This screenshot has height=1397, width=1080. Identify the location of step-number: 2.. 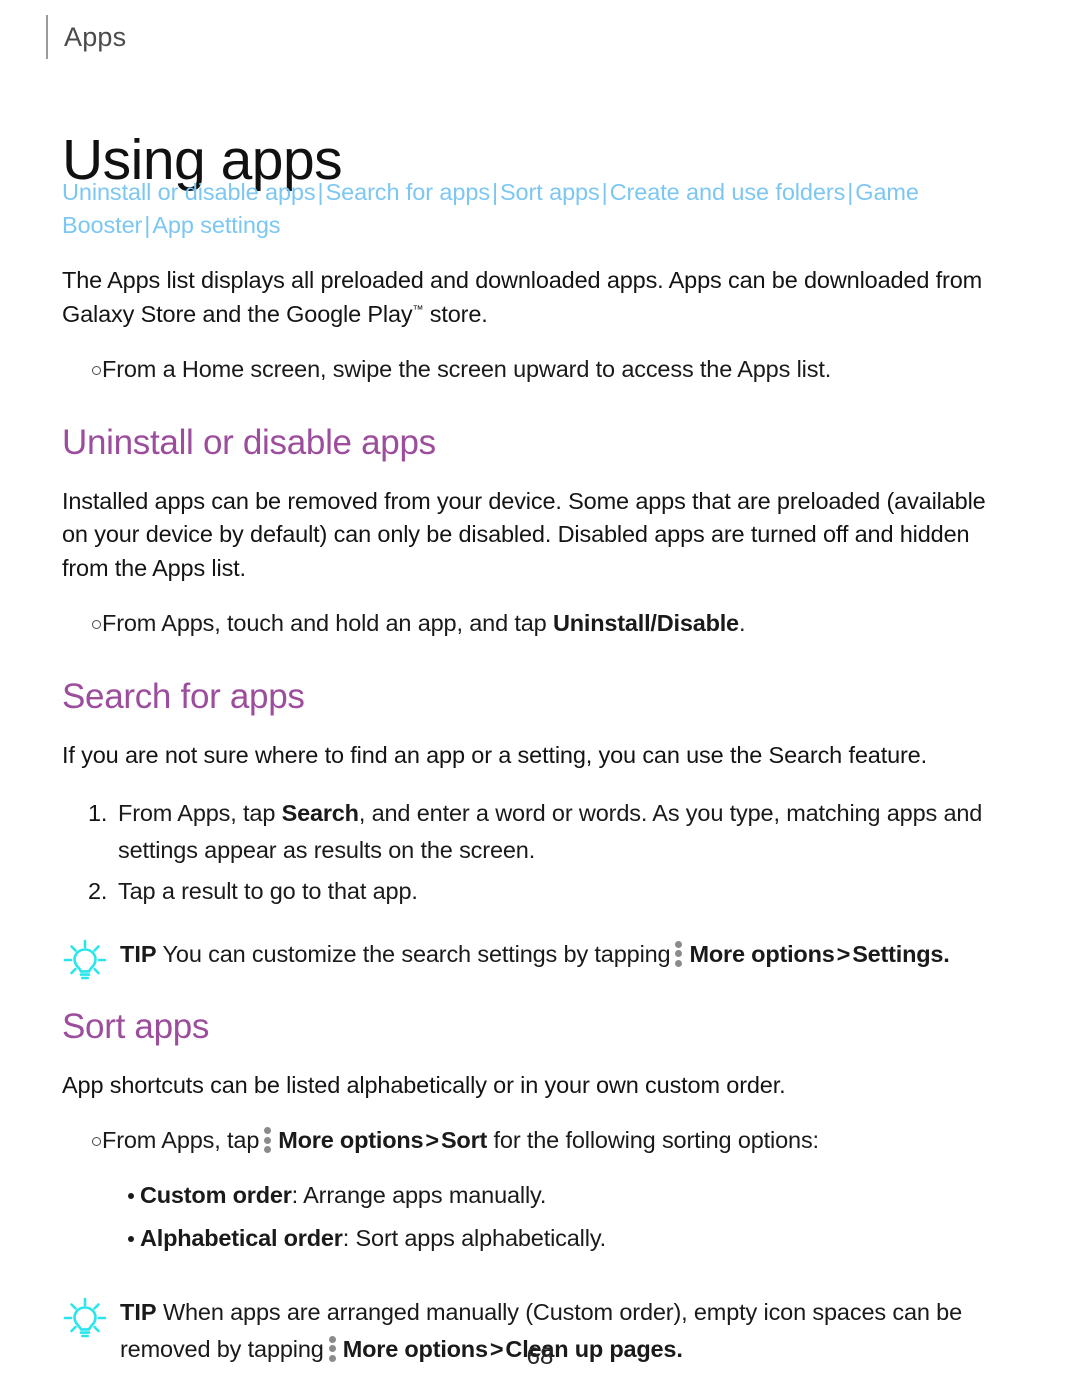
(98, 890).